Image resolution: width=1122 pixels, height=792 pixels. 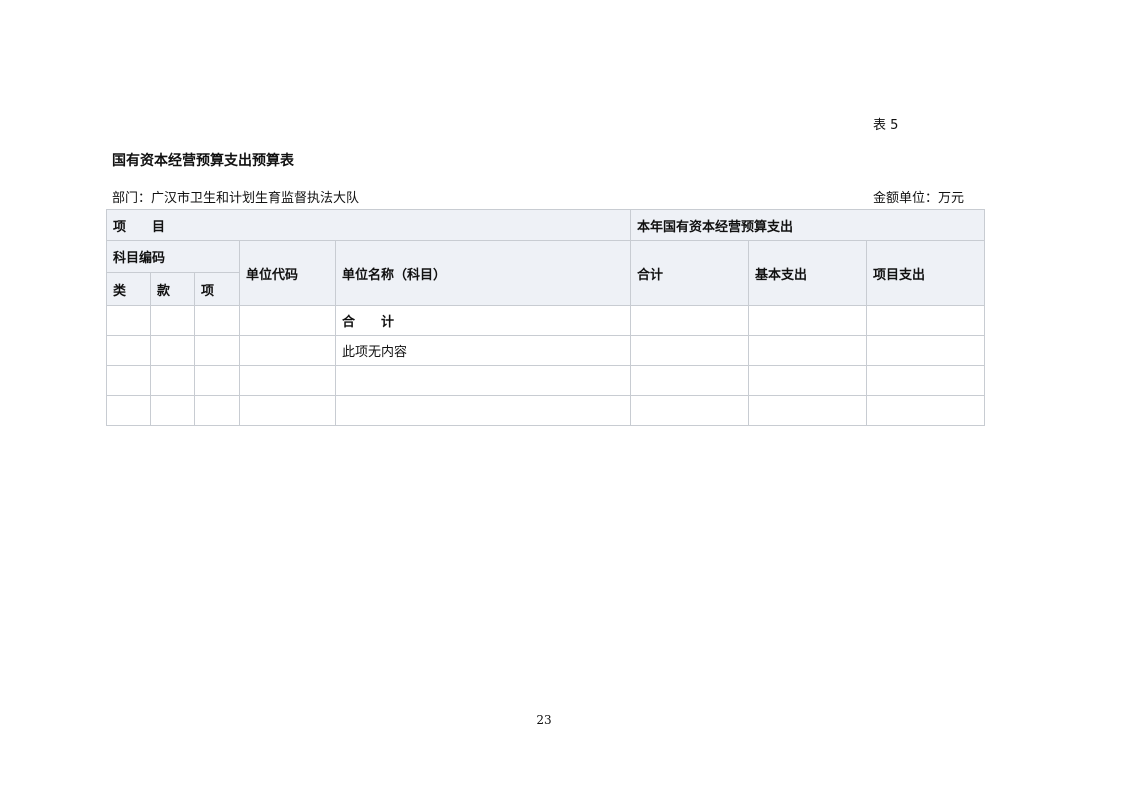 What do you see at coordinates (808, 273) in the screenshot?
I see `header-basic-expense: 基本支出` at bounding box center [808, 273].